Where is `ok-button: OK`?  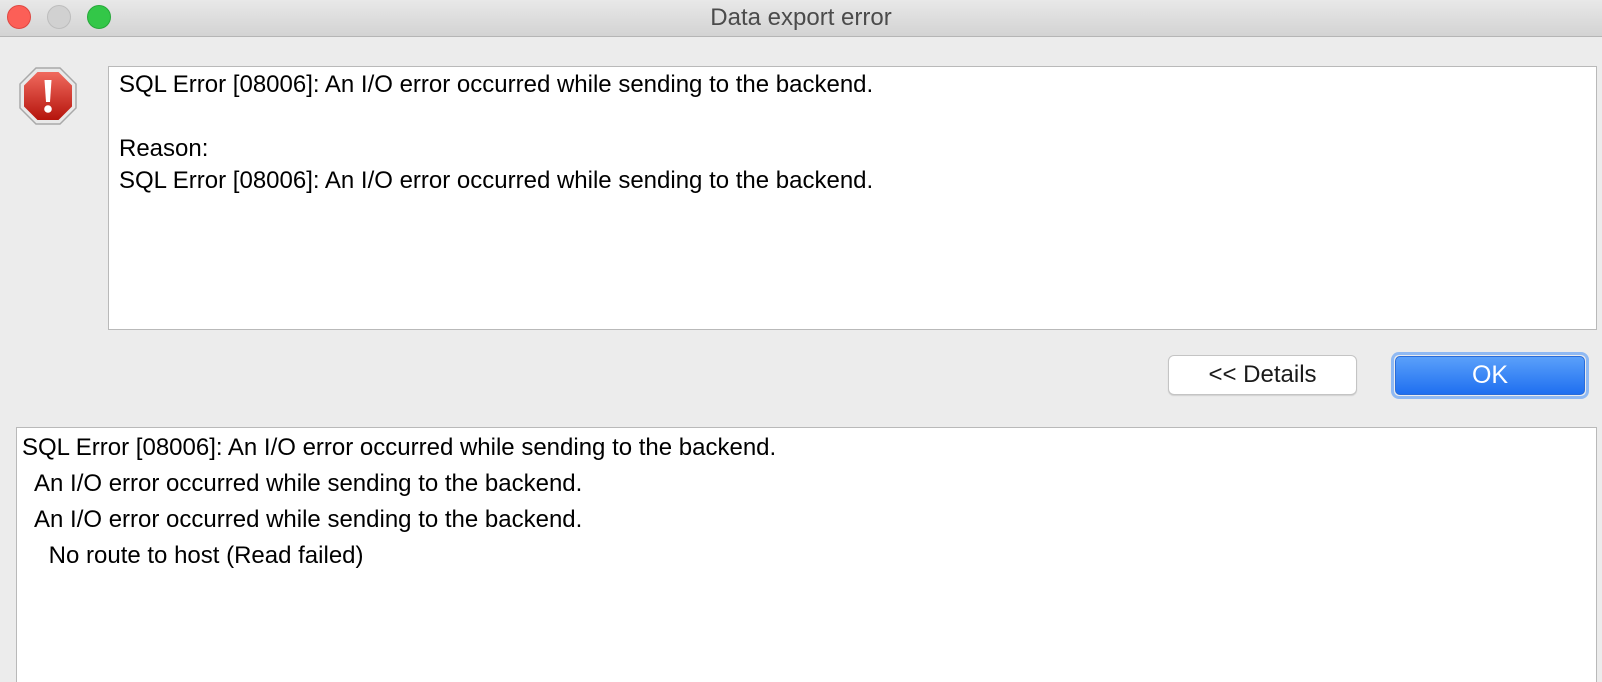
ok-button: OK is located at coordinates (1490, 375).